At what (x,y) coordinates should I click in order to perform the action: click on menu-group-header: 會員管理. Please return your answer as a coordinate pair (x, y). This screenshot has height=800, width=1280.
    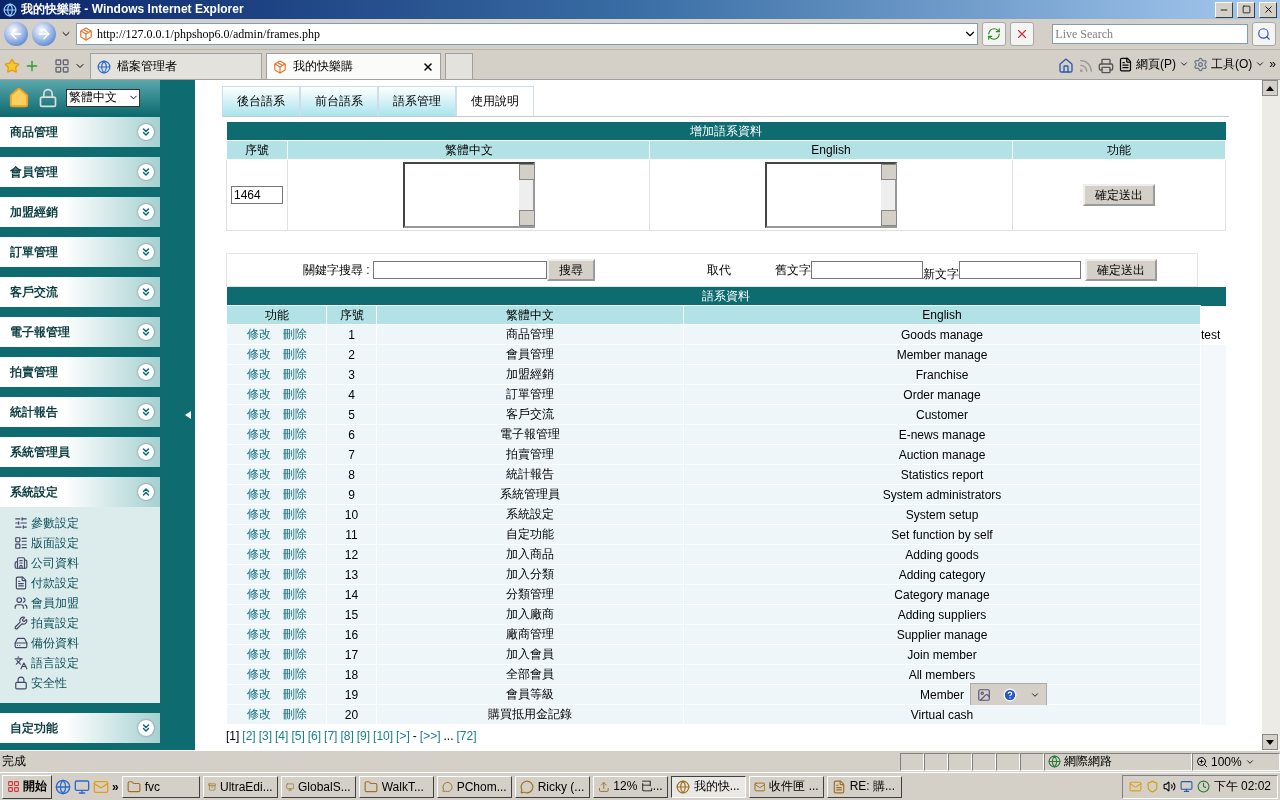
    Looking at the image, I should click on (80, 172).